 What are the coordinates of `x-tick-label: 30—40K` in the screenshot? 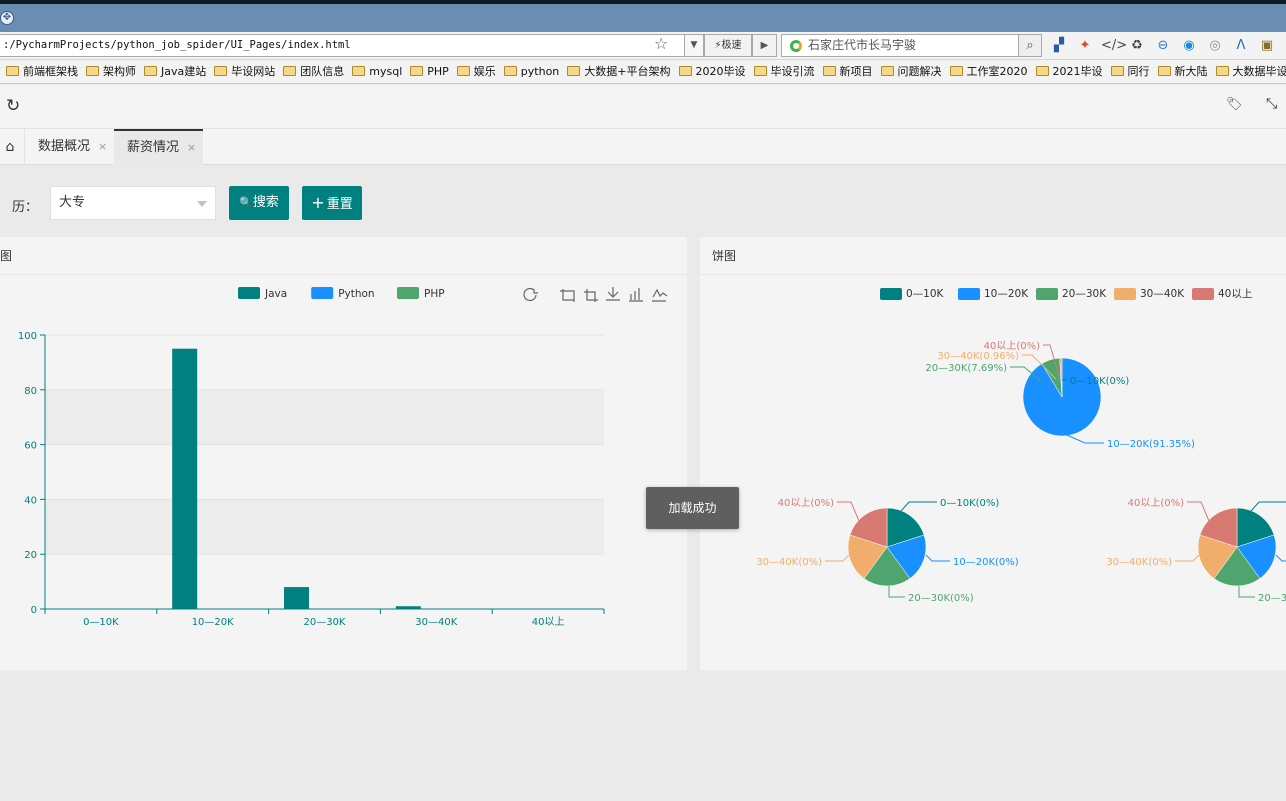 It's located at (436, 622).